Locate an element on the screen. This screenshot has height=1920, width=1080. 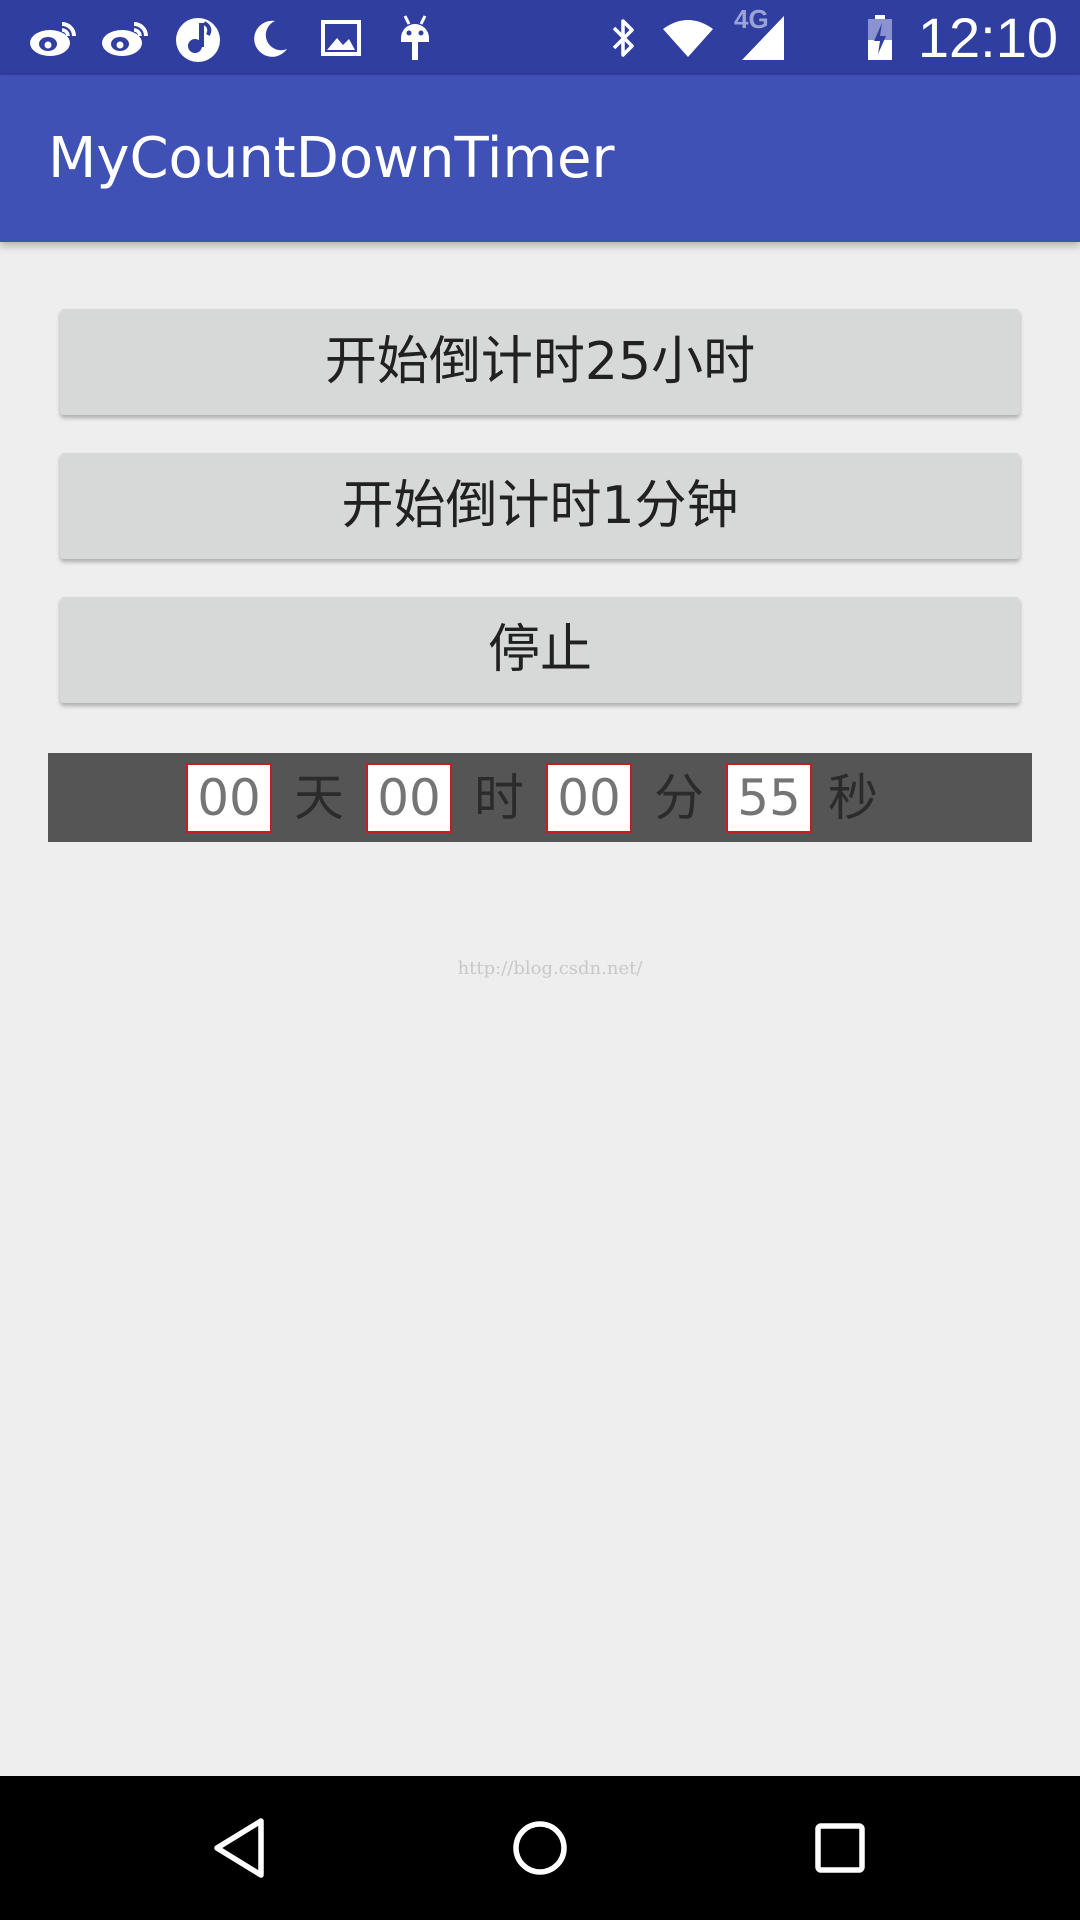
hours-unit-label: 时 is located at coordinates (499, 797).